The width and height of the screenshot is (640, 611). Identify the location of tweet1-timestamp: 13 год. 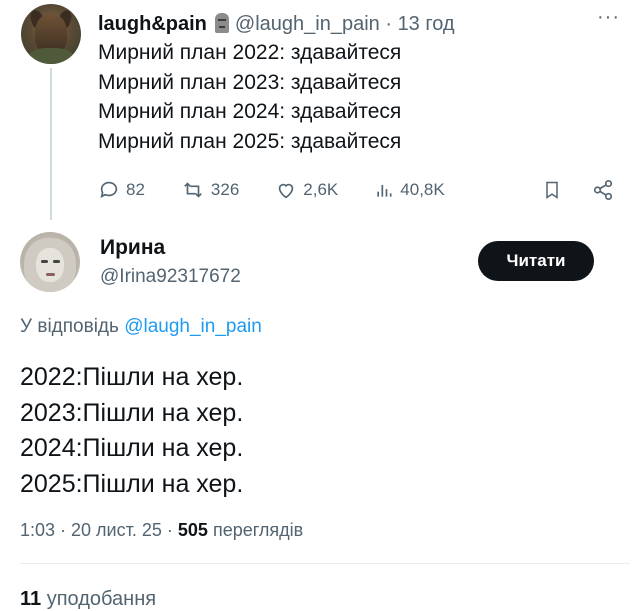
(426, 24).